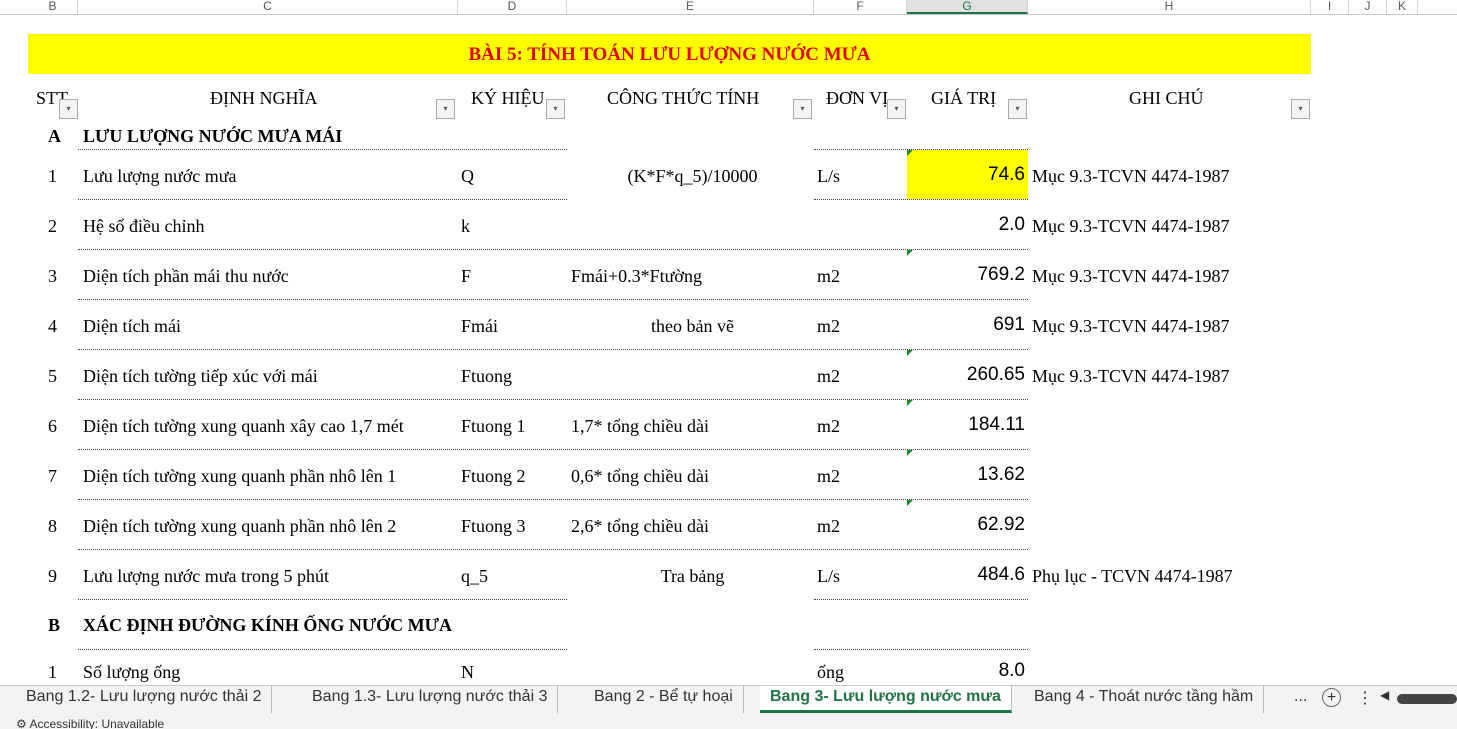 Image resolution: width=1457 pixels, height=729 pixels. Describe the element at coordinates (1365, 698) in the screenshot. I see `options-icon: ⋮` at that location.